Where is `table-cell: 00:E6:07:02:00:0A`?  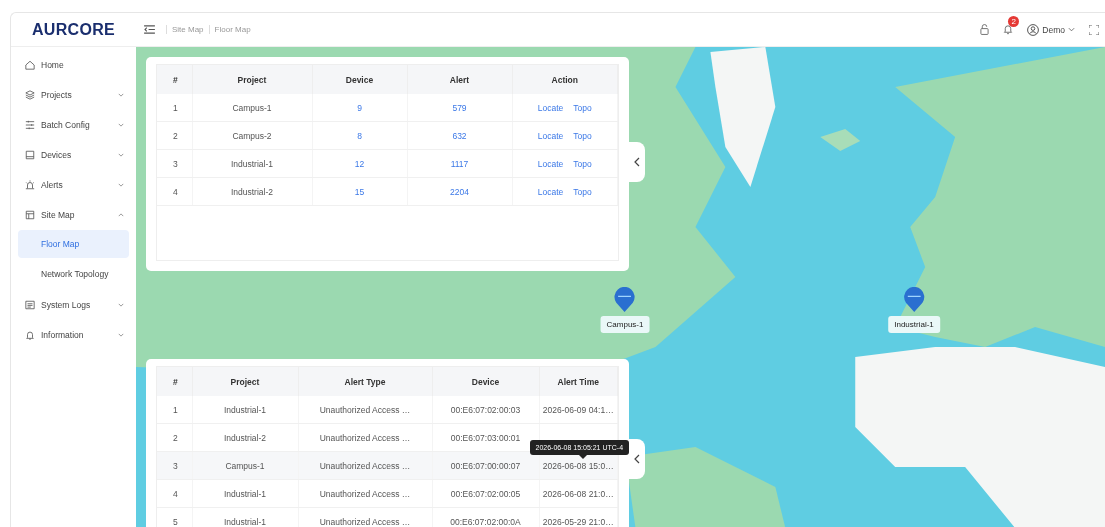
table-cell: 00:E6:07:02:00:0A is located at coordinates (485, 517).